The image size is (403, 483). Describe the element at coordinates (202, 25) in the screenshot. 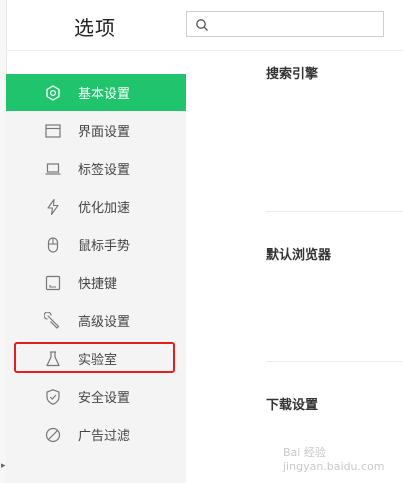

I see `search-icon` at that location.